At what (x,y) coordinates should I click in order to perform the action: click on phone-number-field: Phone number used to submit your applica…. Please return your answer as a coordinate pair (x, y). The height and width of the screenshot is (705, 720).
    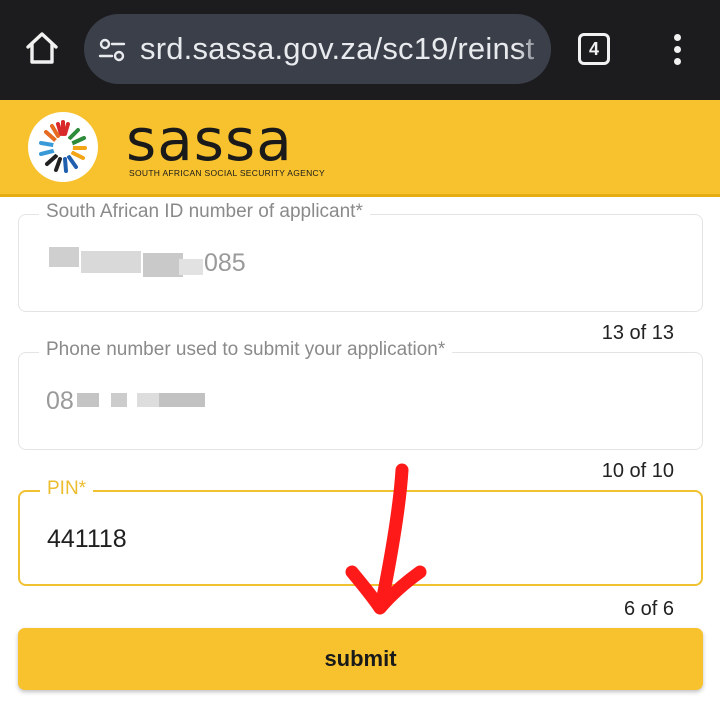
    Looking at the image, I should click on (360, 394).